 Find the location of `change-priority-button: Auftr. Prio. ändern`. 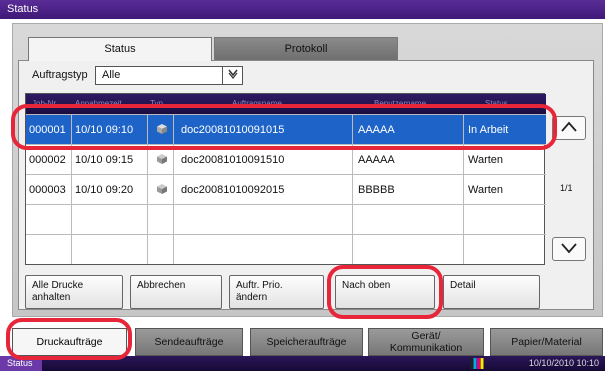

change-priority-button: Auftr. Prio. ändern is located at coordinates (276, 292).